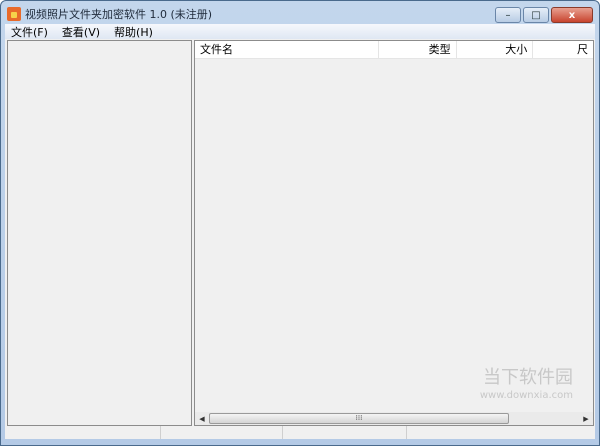 The height and width of the screenshot is (446, 600). What do you see at coordinates (563, 50) in the screenshot?
I see `column-dimensions: 尺` at bounding box center [563, 50].